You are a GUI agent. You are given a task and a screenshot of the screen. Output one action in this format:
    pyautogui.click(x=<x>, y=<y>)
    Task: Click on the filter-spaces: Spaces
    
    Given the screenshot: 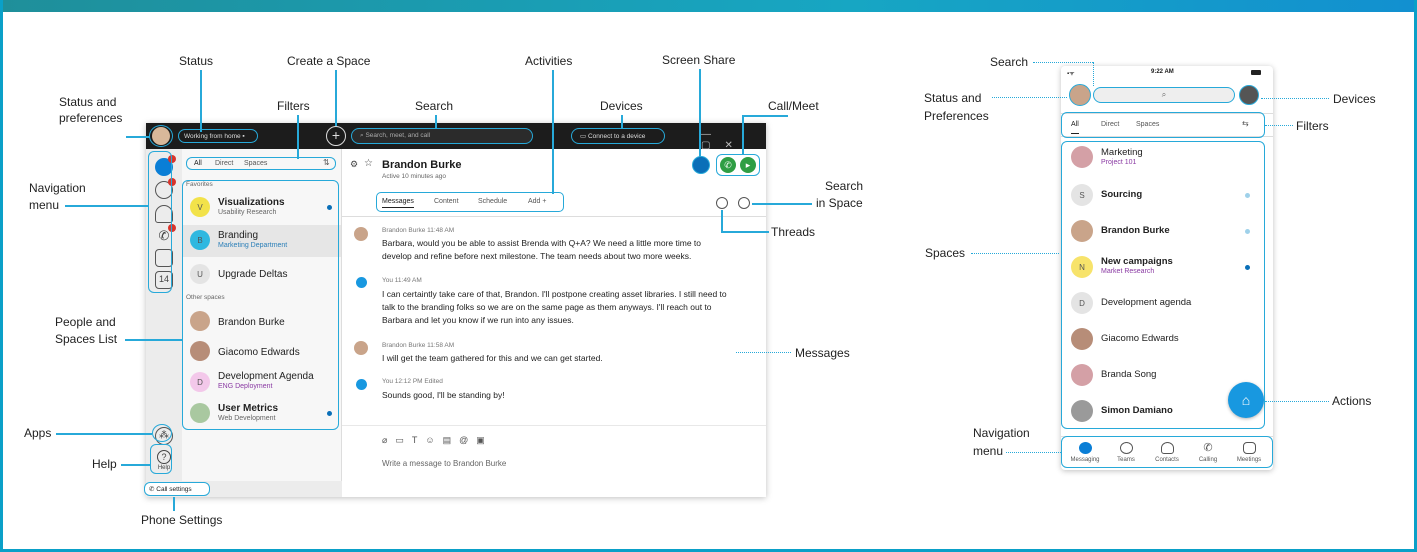 What is the action you would take?
    pyautogui.click(x=255, y=163)
    